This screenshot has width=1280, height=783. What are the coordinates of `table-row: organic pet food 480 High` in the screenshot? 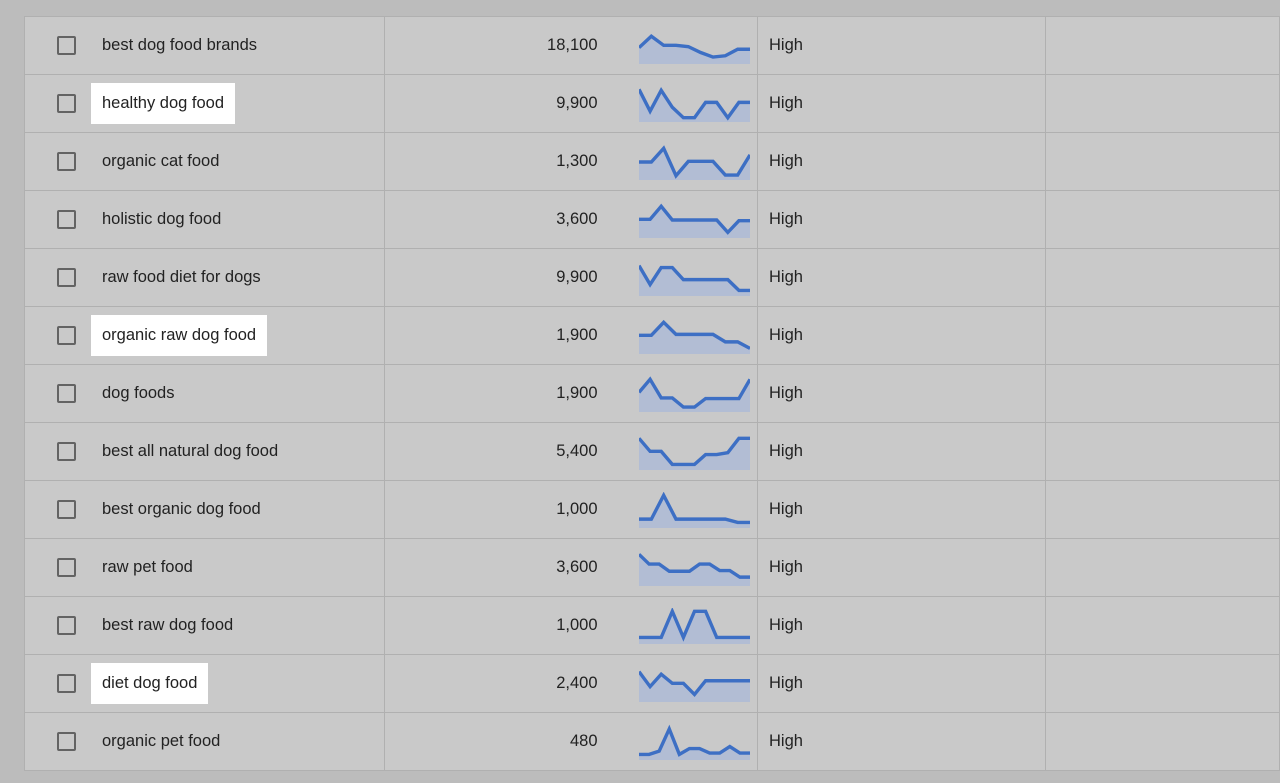 It's located at (652, 741).